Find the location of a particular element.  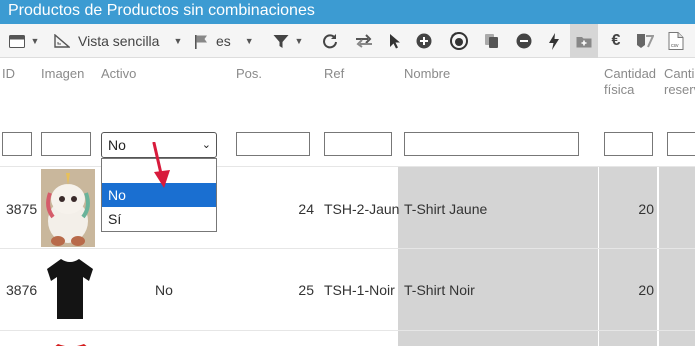

language-button: es ▼ is located at coordinates (226, 41).